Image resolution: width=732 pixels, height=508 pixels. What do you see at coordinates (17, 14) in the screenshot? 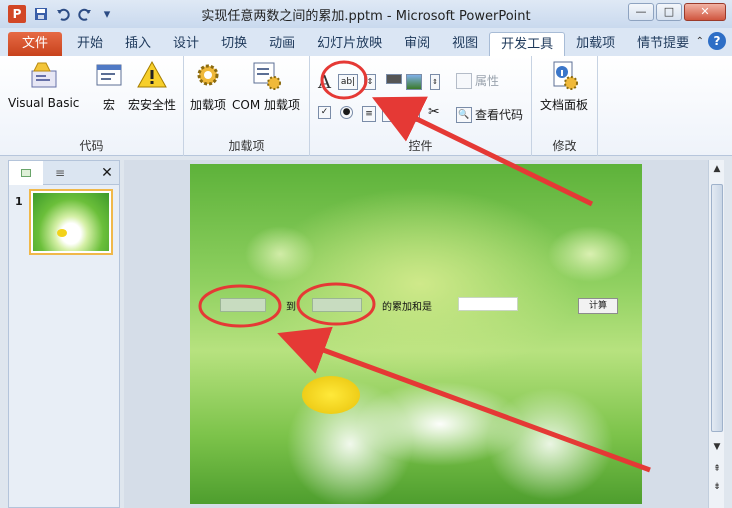
I see `powerpoint-app-icon: P` at bounding box center [17, 14].